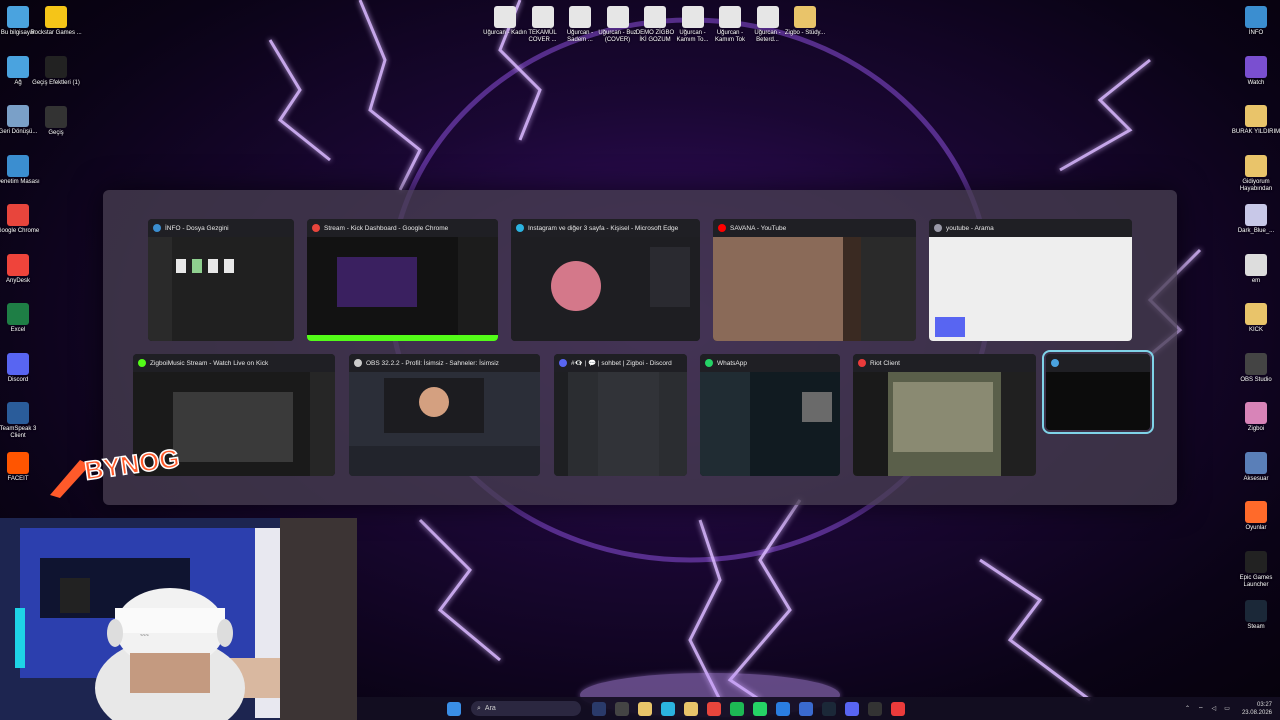 The image size is (1280, 720). I want to click on mail-icon, so click(782, 708).